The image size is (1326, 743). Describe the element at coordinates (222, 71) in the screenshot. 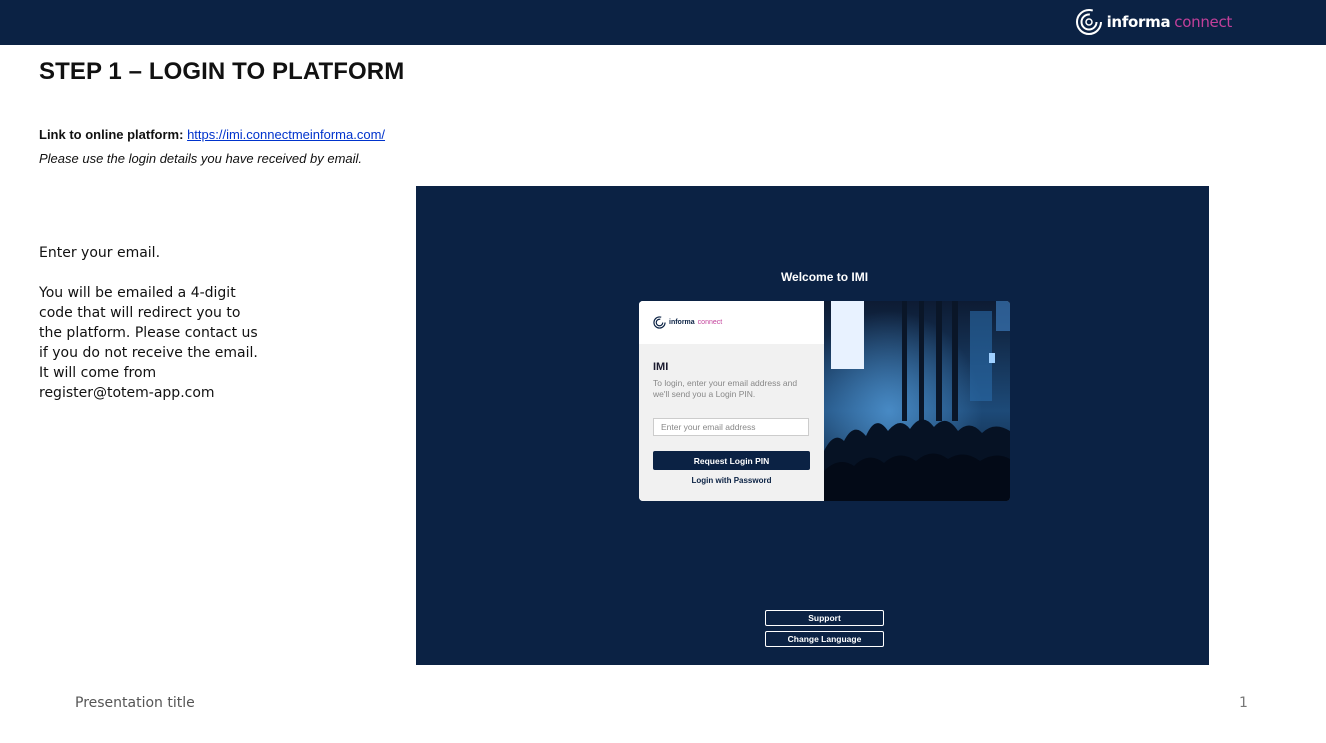

I see `page-title: STEP 1 – LOGIN TO PLATFORM` at that location.